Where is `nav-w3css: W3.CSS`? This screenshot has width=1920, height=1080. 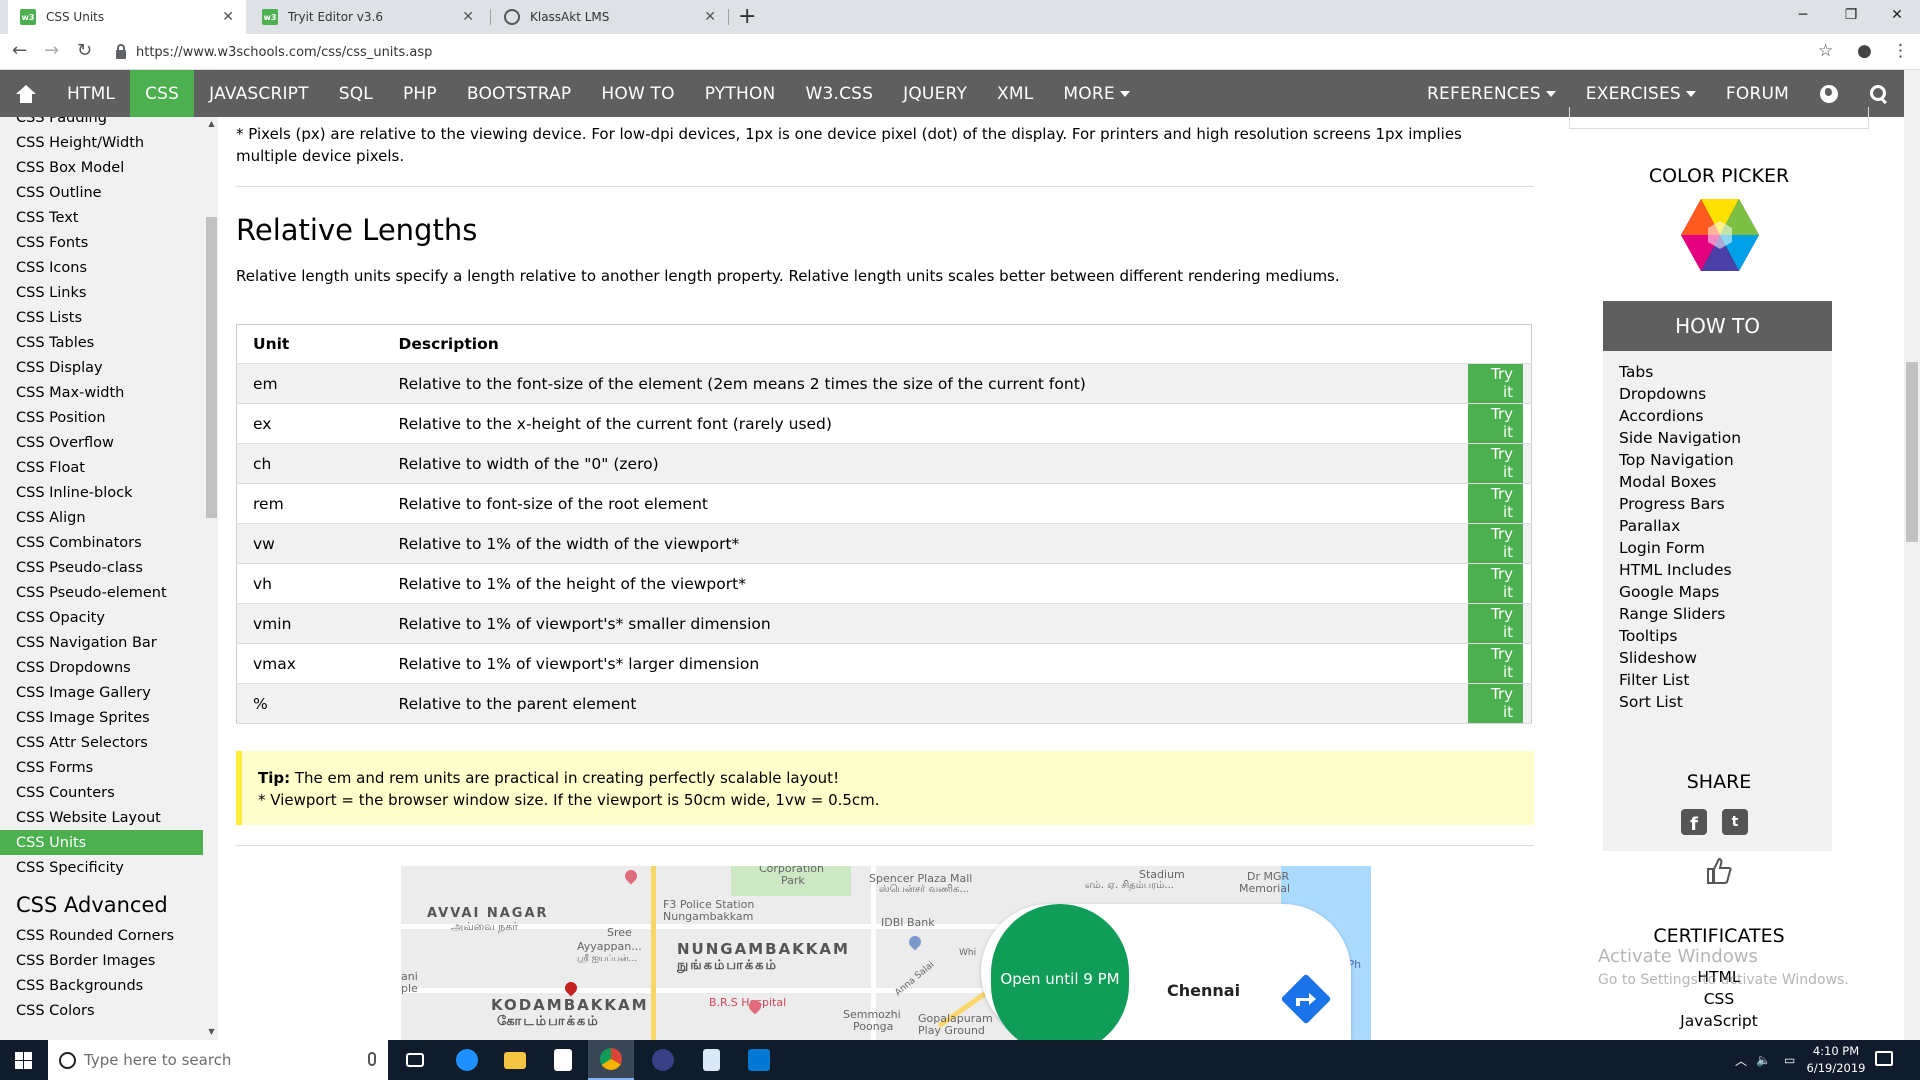 nav-w3css: W3.CSS is located at coordinates (839, 93).